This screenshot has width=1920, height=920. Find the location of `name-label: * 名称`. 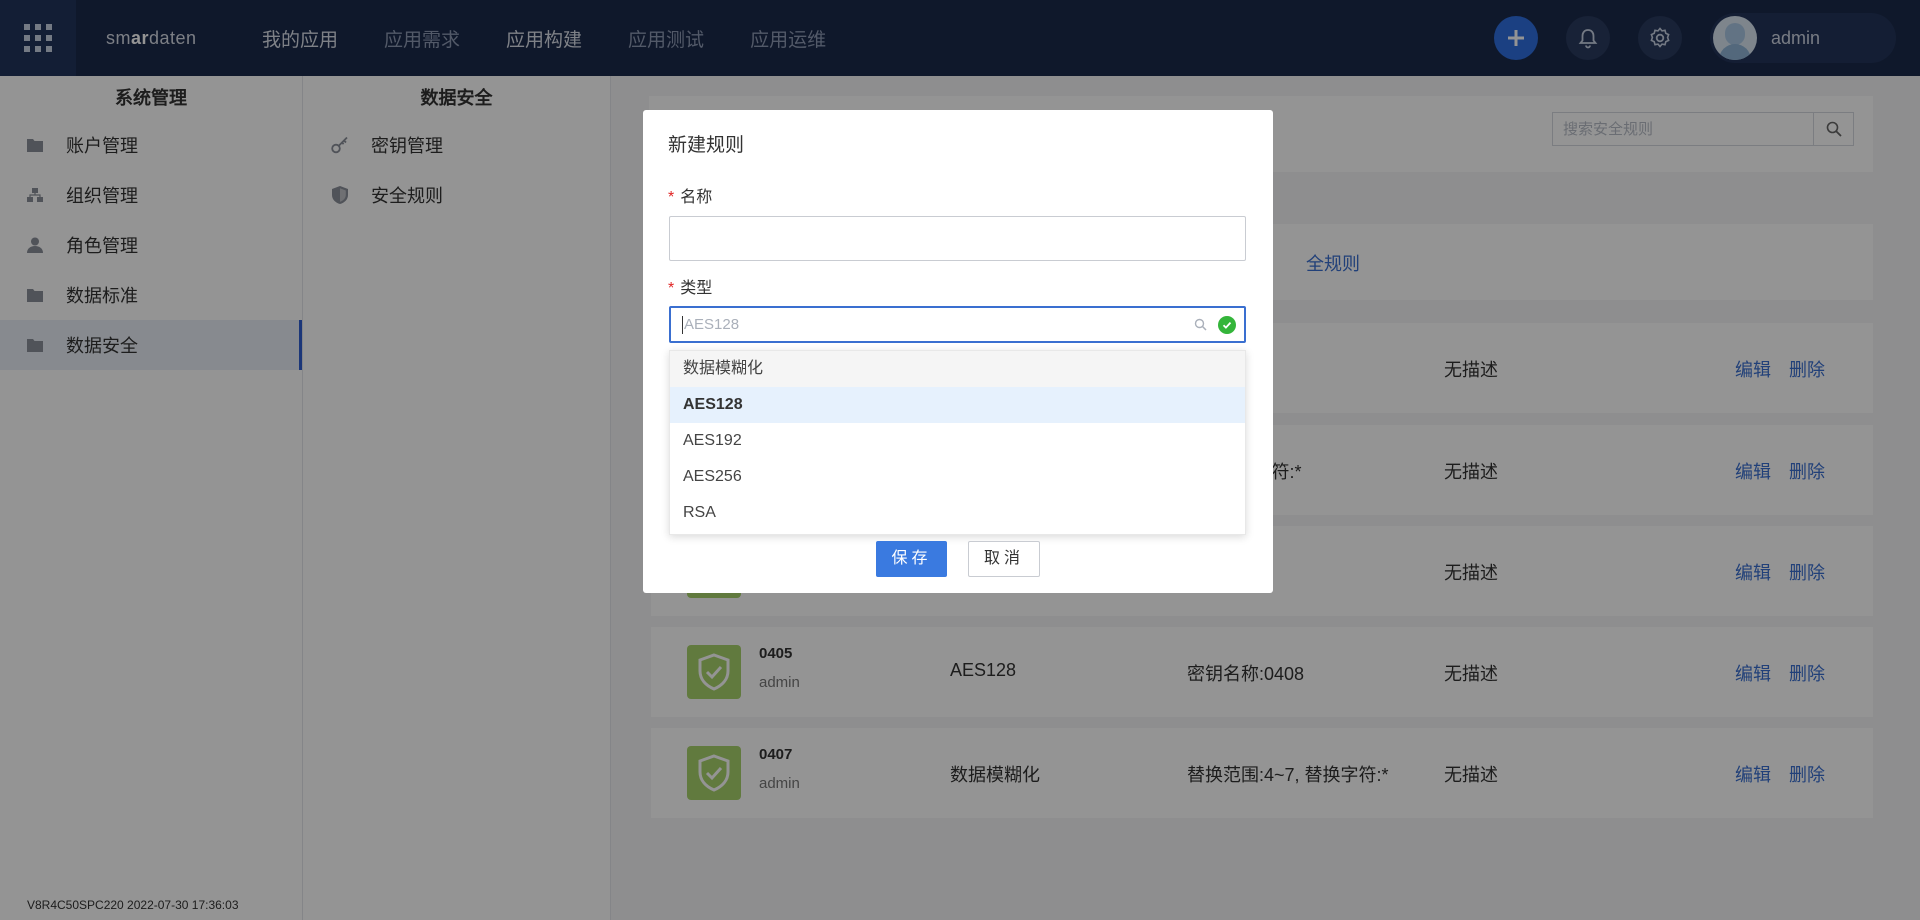

name-label: * 名称 is located at coordinates (690, 197).